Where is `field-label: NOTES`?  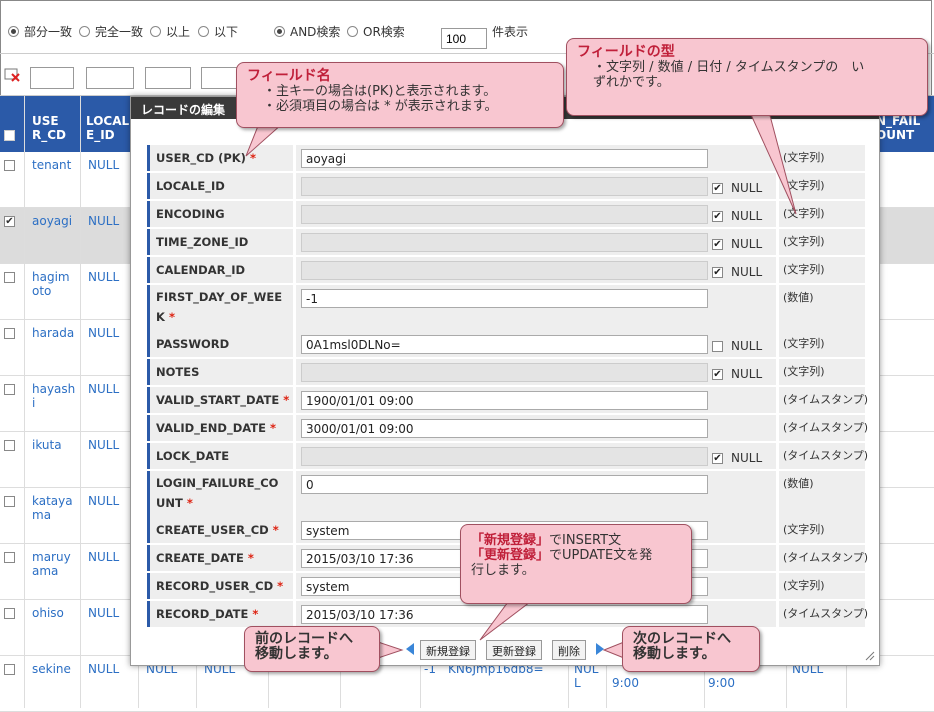
field-label: NOTES is located at coordinates (220, 372).